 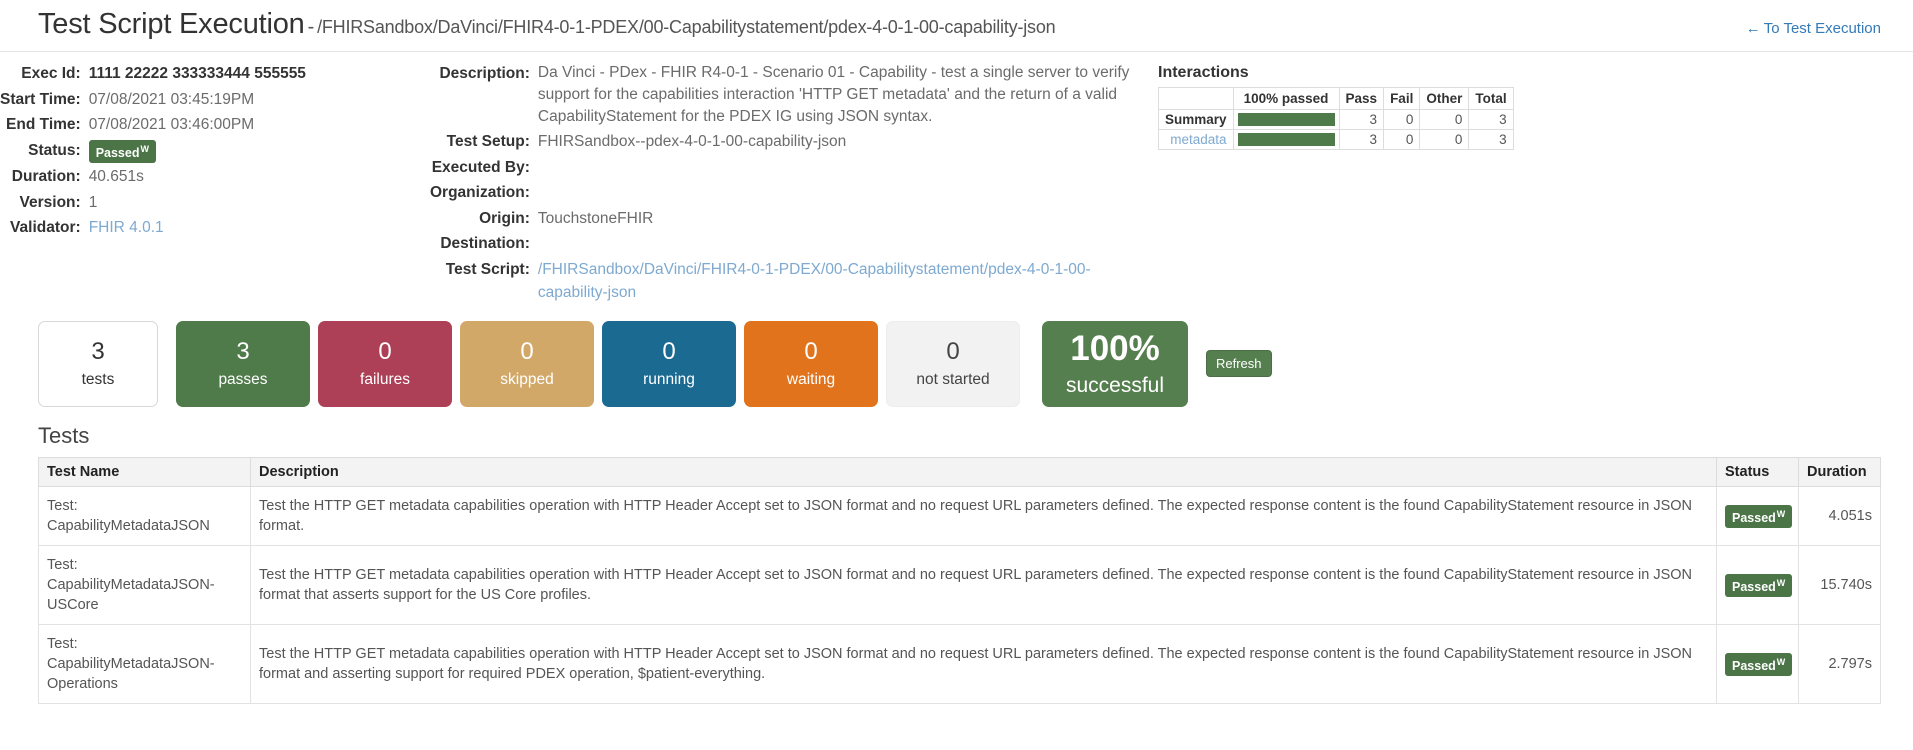 What do you see at coordinates (834, 194) in the screenshot?
I see `script-detail-value` at bounding box center [834, 194].